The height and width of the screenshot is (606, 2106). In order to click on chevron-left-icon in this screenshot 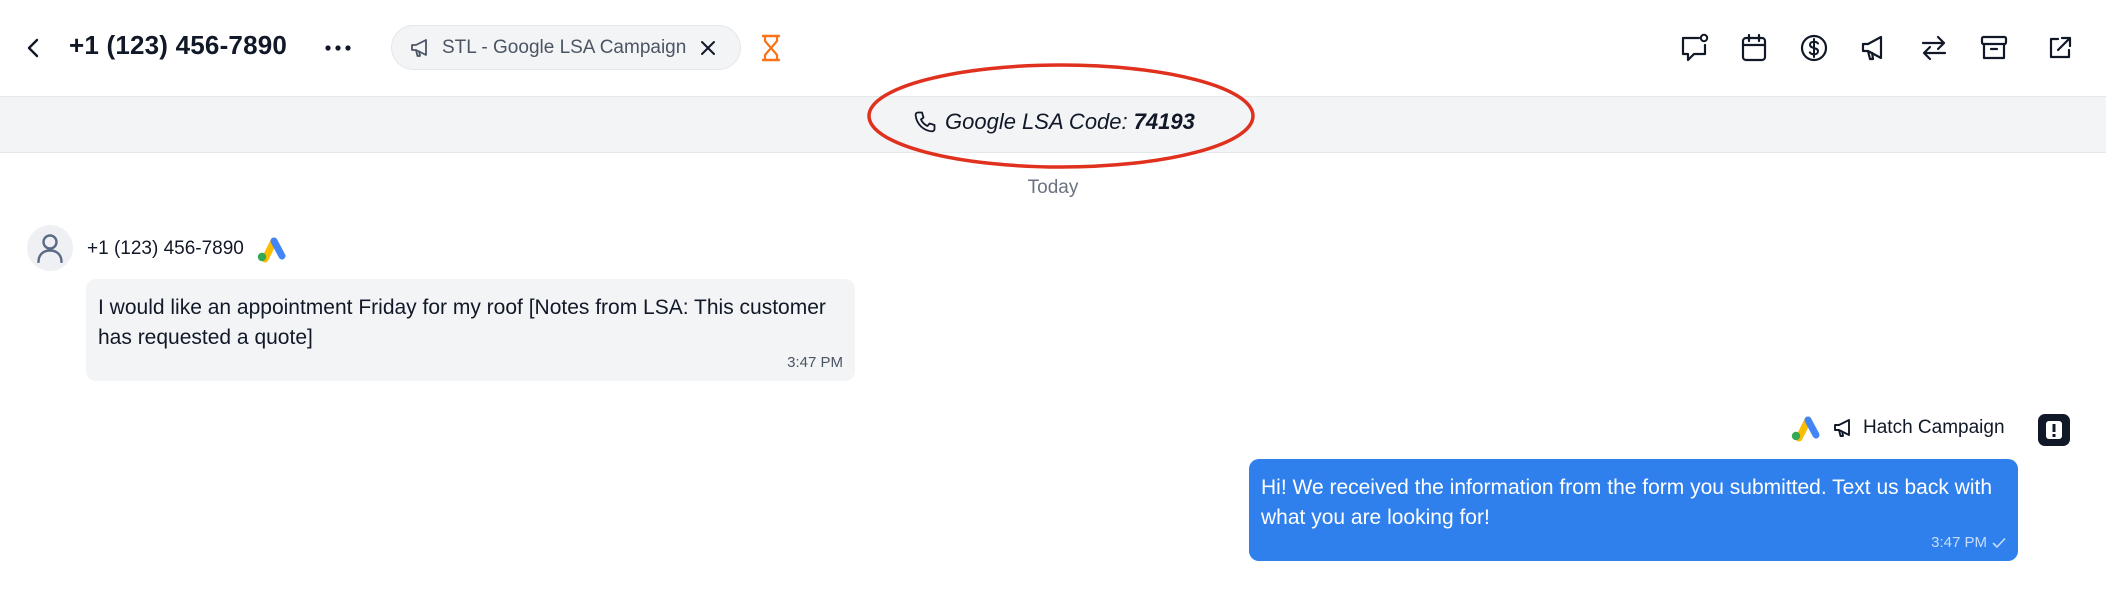, I will do `click(33, 48)`.